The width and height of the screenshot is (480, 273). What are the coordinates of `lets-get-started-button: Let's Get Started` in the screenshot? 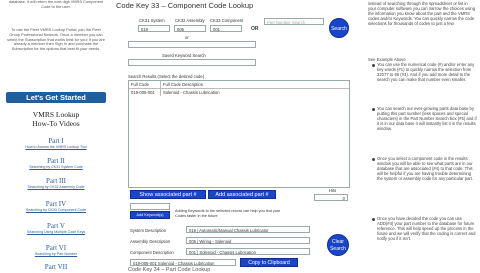 It's located at (56, 97).